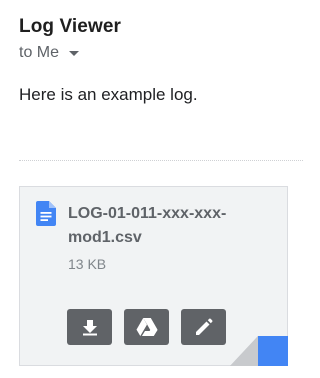 The height and width of the screenshot is (378, 320). Describe the element at coordinates (39, 52) in the screenshot. I see `recipient-label: to Me` at that location.